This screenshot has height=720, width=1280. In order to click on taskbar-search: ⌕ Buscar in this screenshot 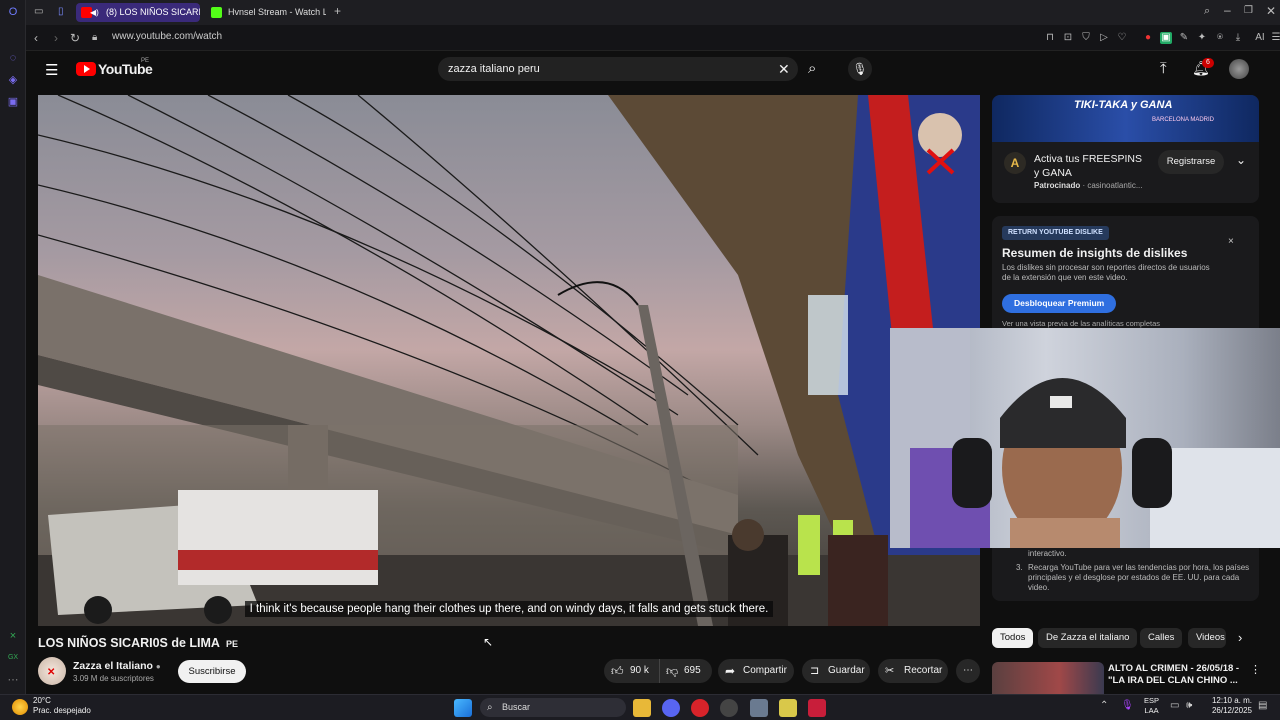, I will do `click(553, 707)`.